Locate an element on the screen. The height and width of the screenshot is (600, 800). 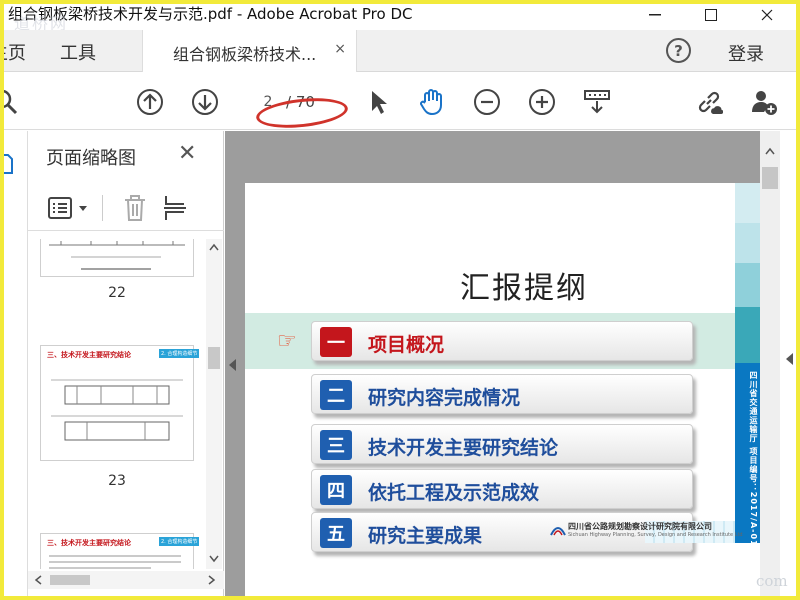
close-window-button is located at coordinates (767, 15).